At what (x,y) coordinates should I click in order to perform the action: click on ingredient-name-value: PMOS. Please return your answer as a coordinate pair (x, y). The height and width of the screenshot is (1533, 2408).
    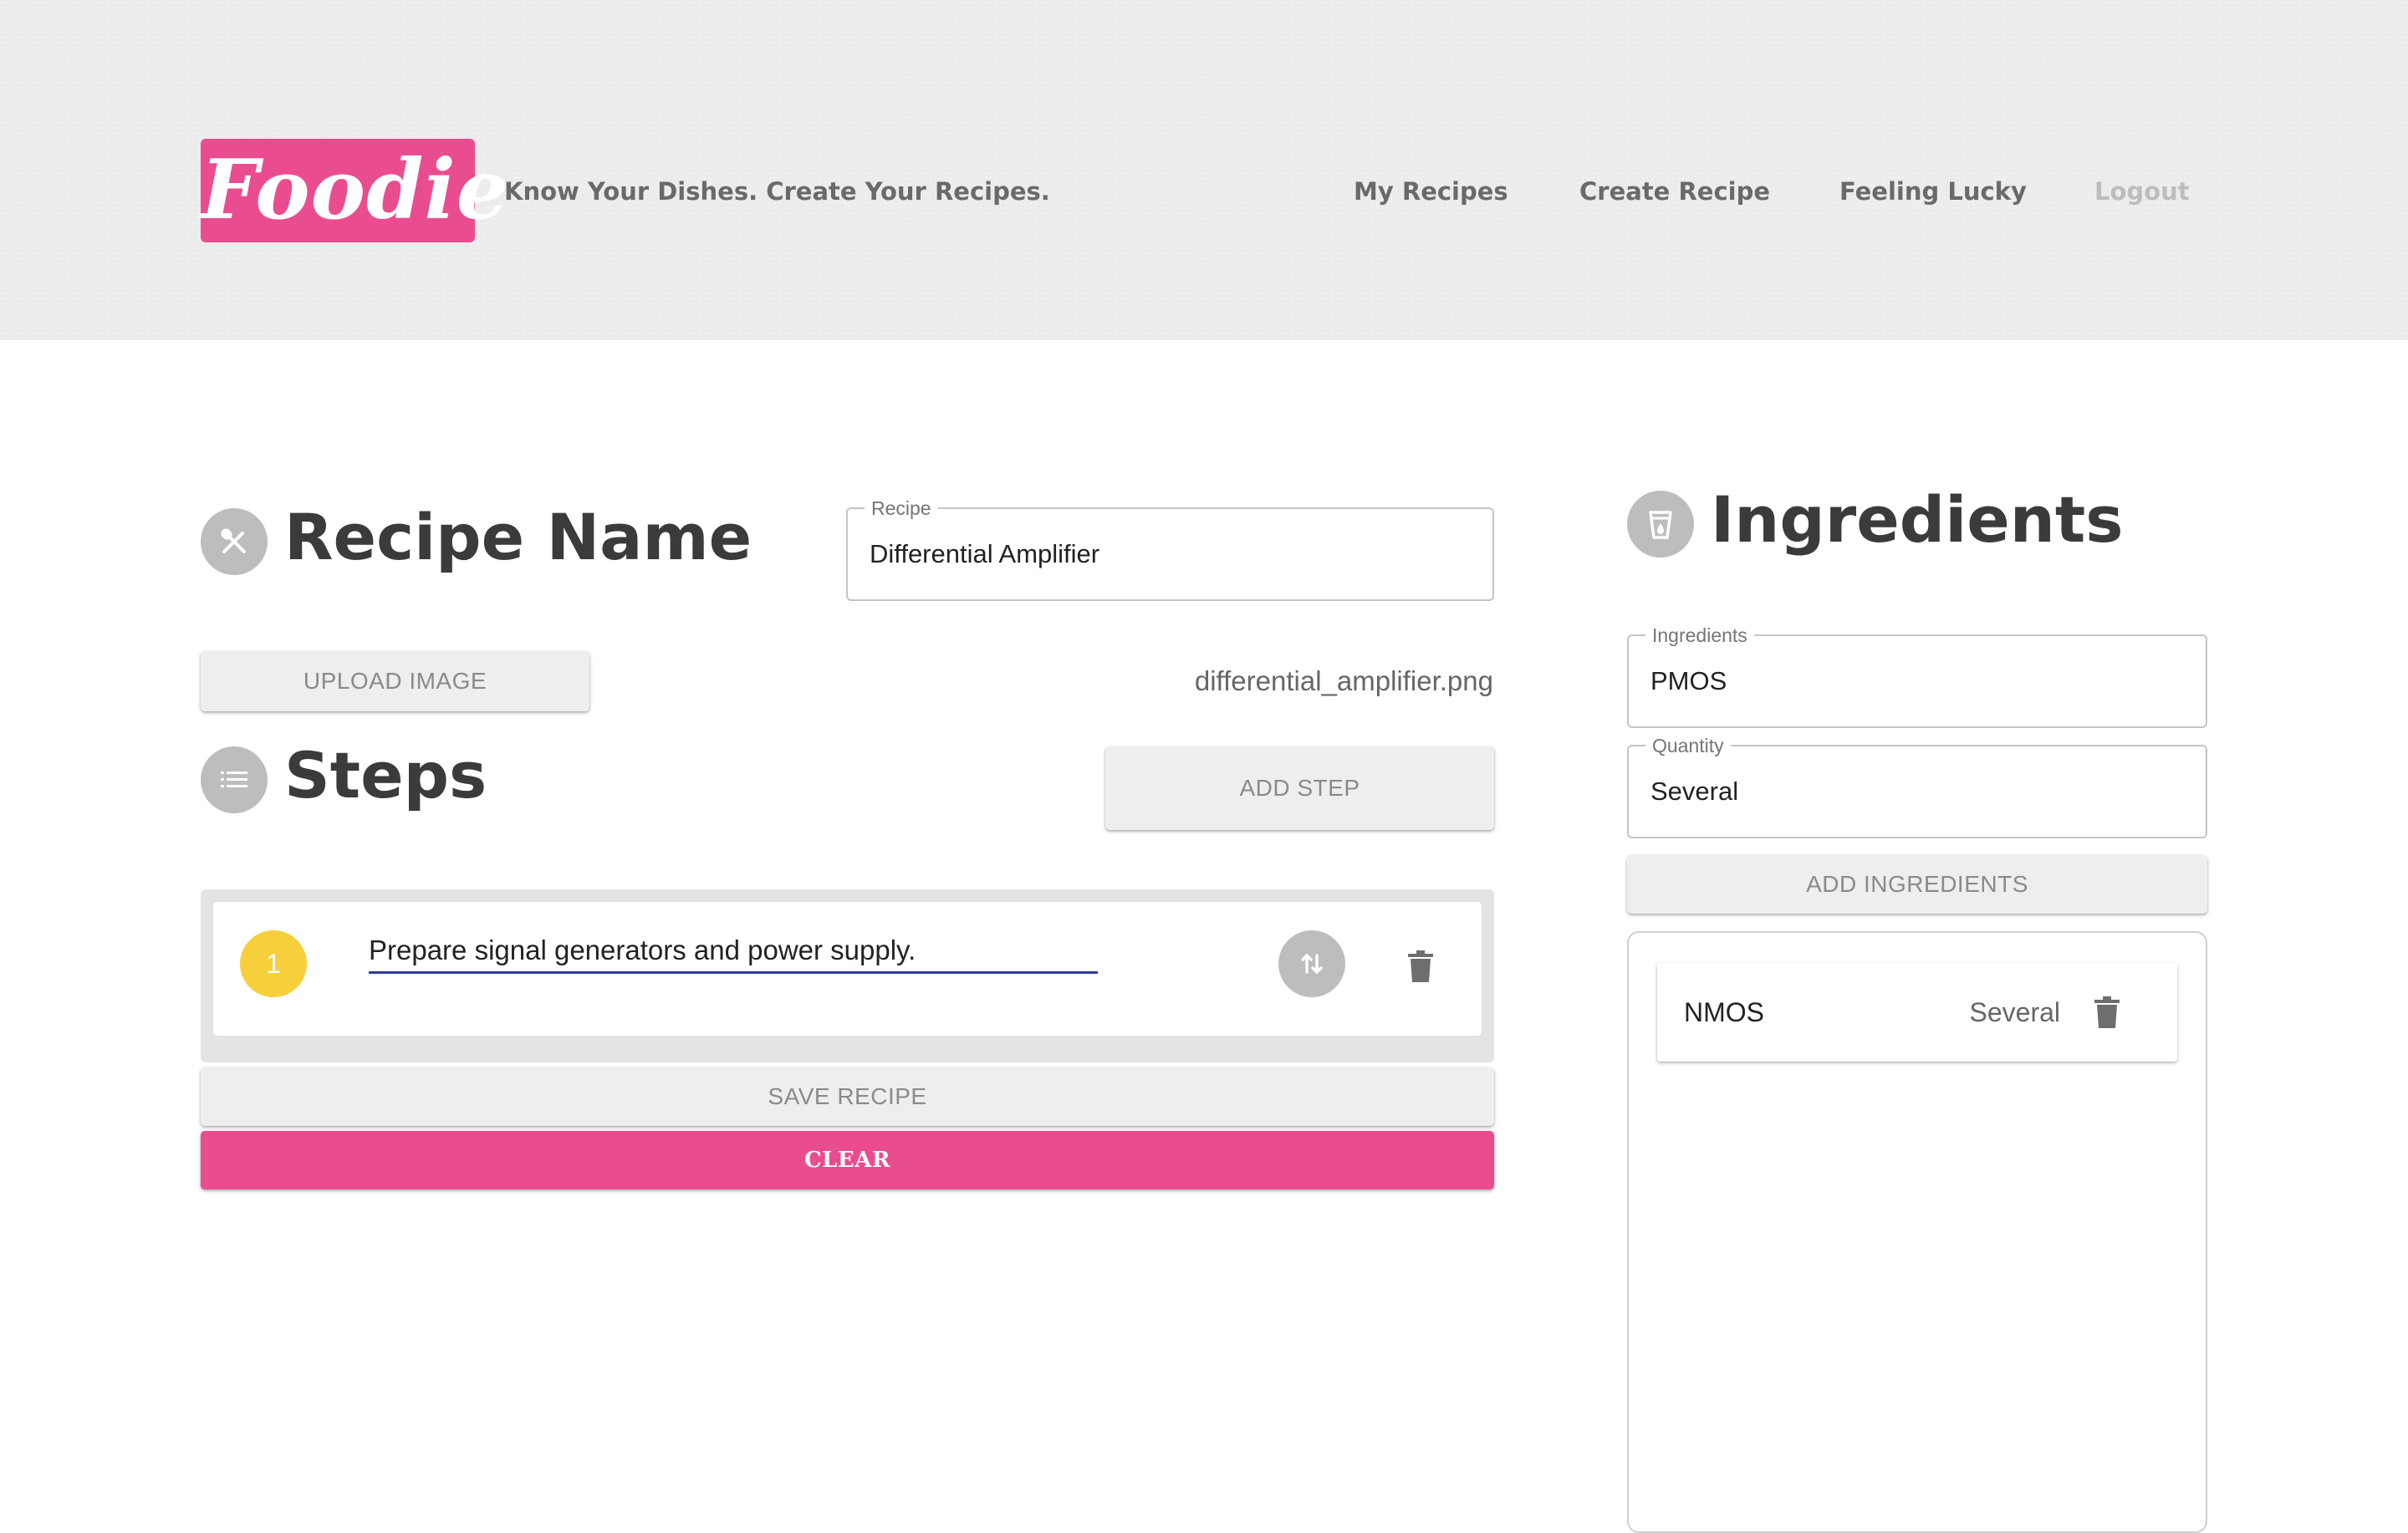
    Looking at the image, I should click on (1919, 681).